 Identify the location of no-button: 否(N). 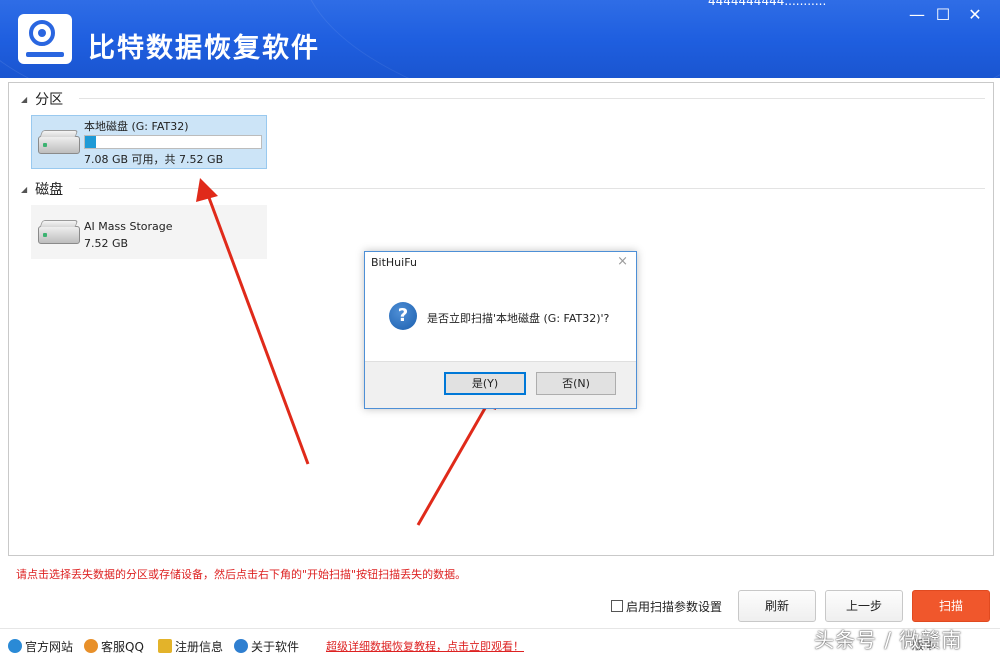
(576, 383).